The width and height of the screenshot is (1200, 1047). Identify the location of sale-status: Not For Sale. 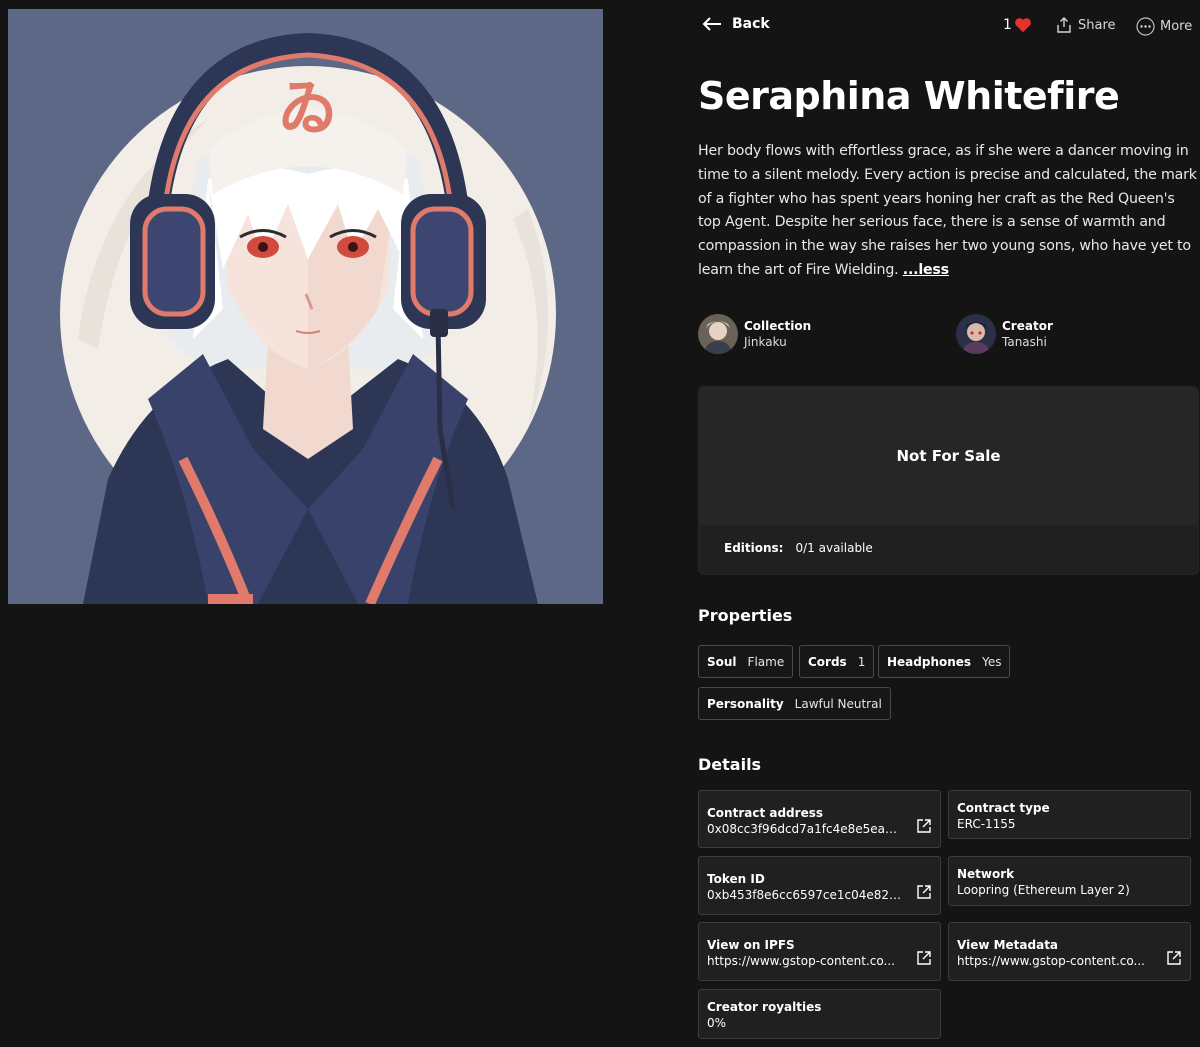
(948, 456).